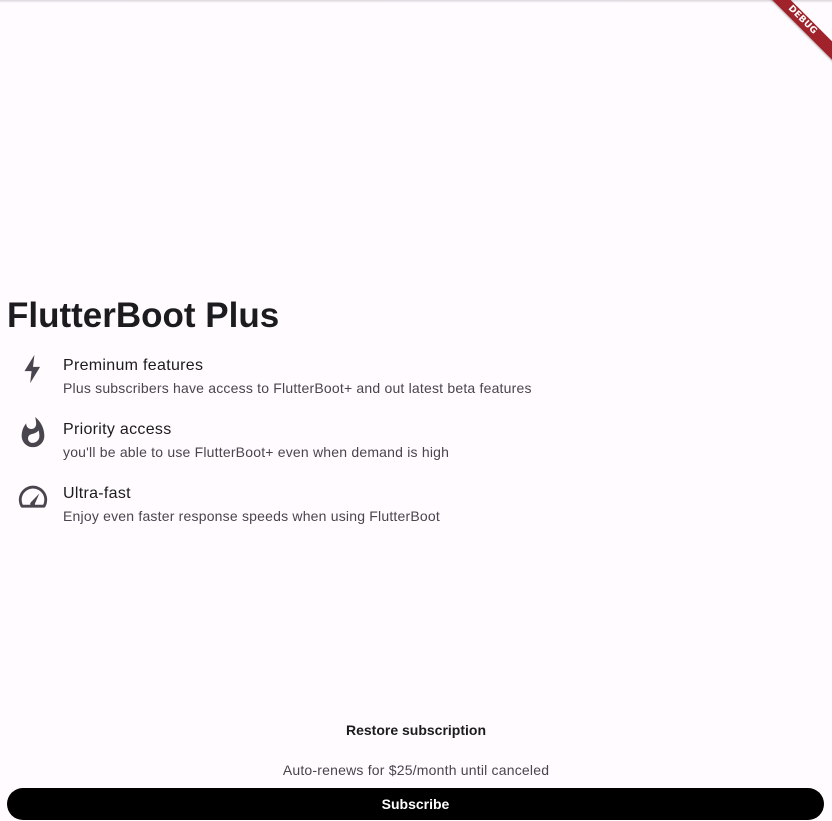  I want to click on feature-title: Preminum features, so click(133, 365).